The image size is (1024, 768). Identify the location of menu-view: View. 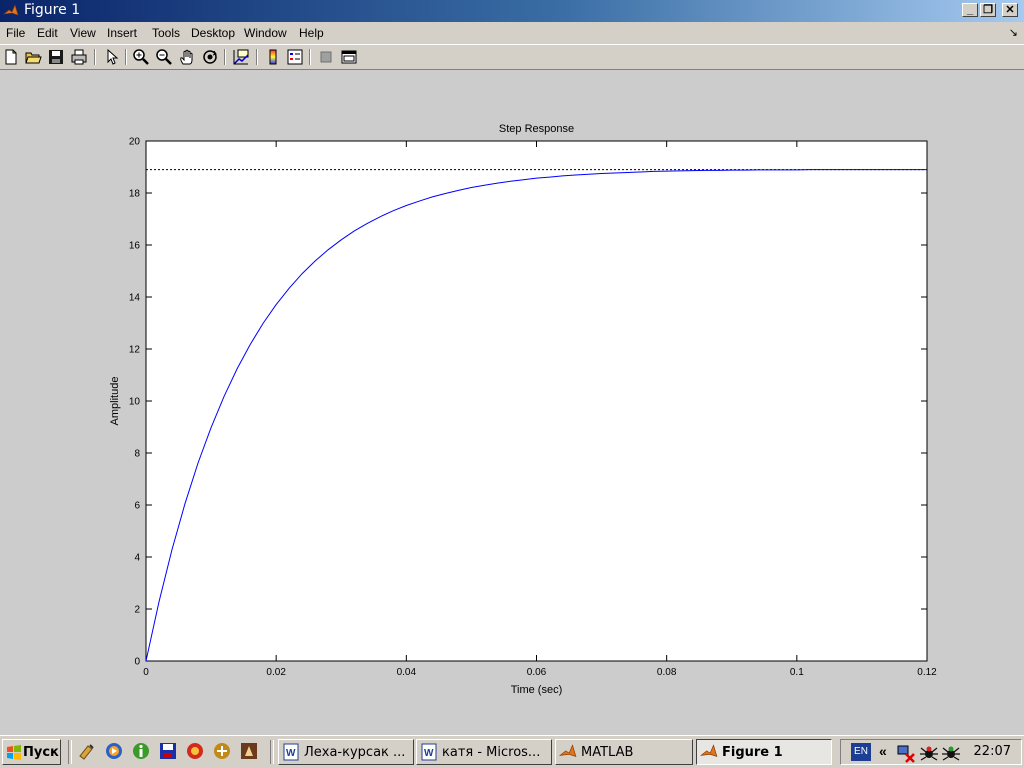
(83, 33).